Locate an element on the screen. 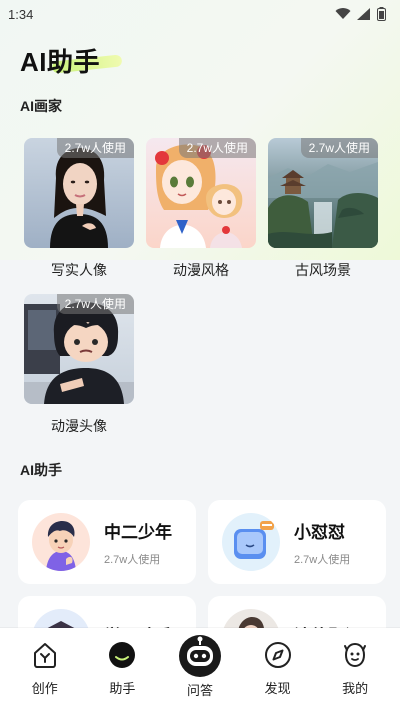 This screenshot has width=400, height=720. assistant-name: 中二少年 is located at coordinates (138, 532).